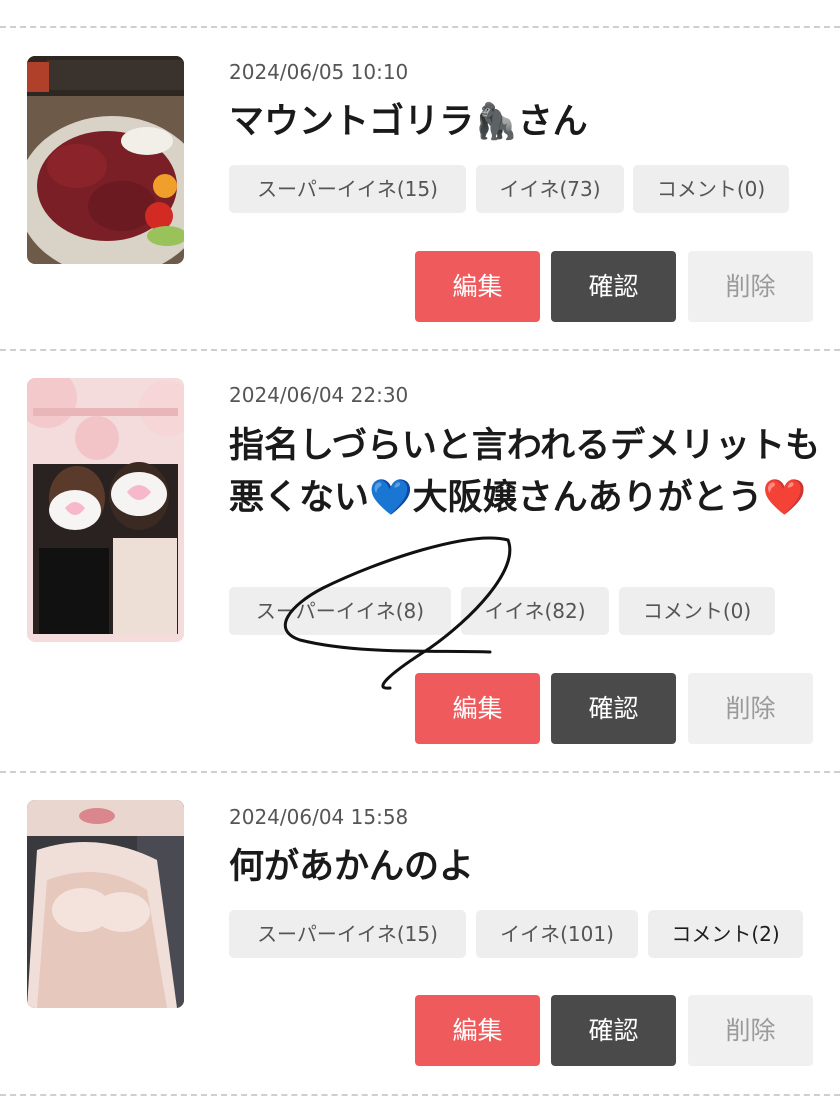 Image resolution: width=840 pixels, height=1110 pixels. Describe the element at coordinates (526, 472) in the screenshot. I see `post-title: 指名しづらいと言われるデメリットも悪くない💙大阪嬢さんありがとう❤️` at that location.